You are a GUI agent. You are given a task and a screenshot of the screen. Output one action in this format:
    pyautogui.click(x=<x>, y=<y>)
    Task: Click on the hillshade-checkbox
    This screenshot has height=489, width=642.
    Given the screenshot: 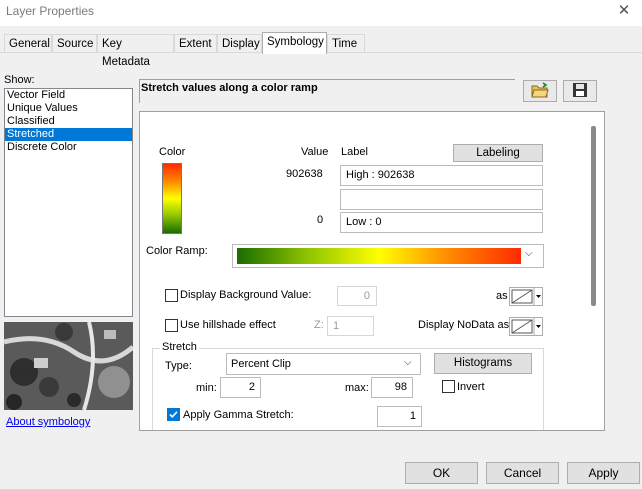 What is the action you would take?
    pyautogui.click(x=171, y=325)
    